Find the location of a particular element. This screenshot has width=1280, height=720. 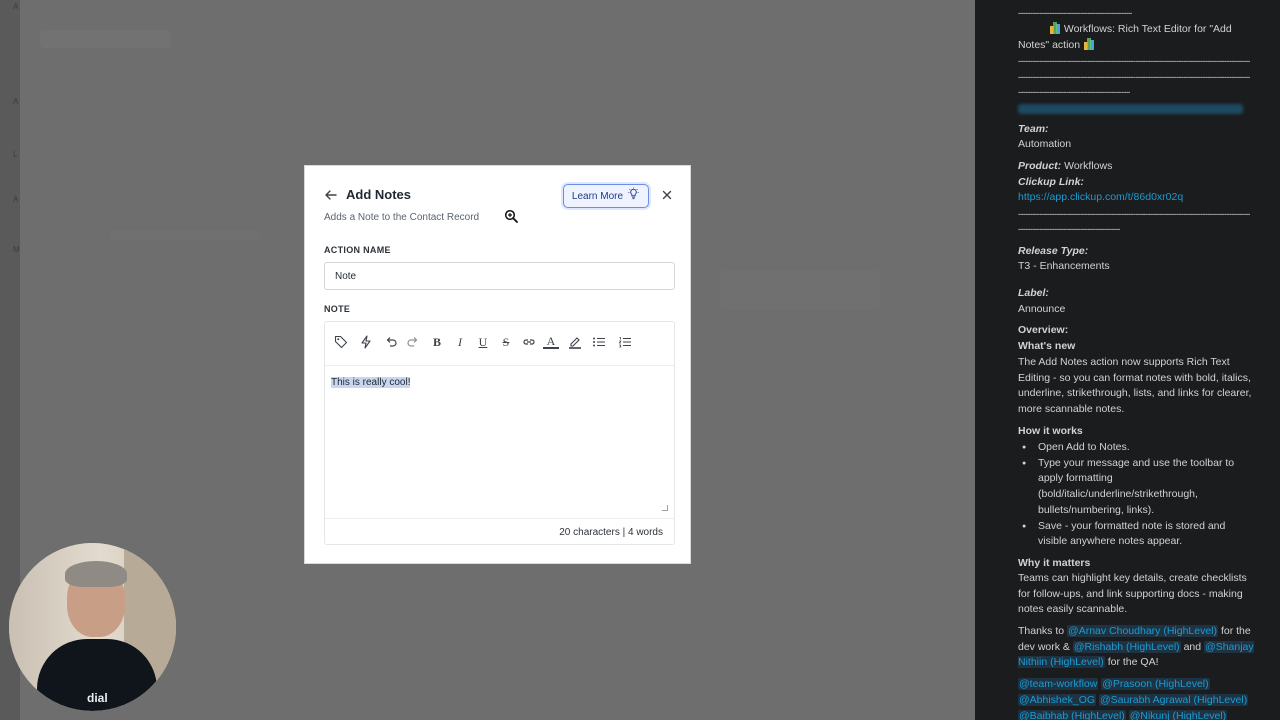

clickup-label: Clickup Link: is located at coordinates (1051, 182).